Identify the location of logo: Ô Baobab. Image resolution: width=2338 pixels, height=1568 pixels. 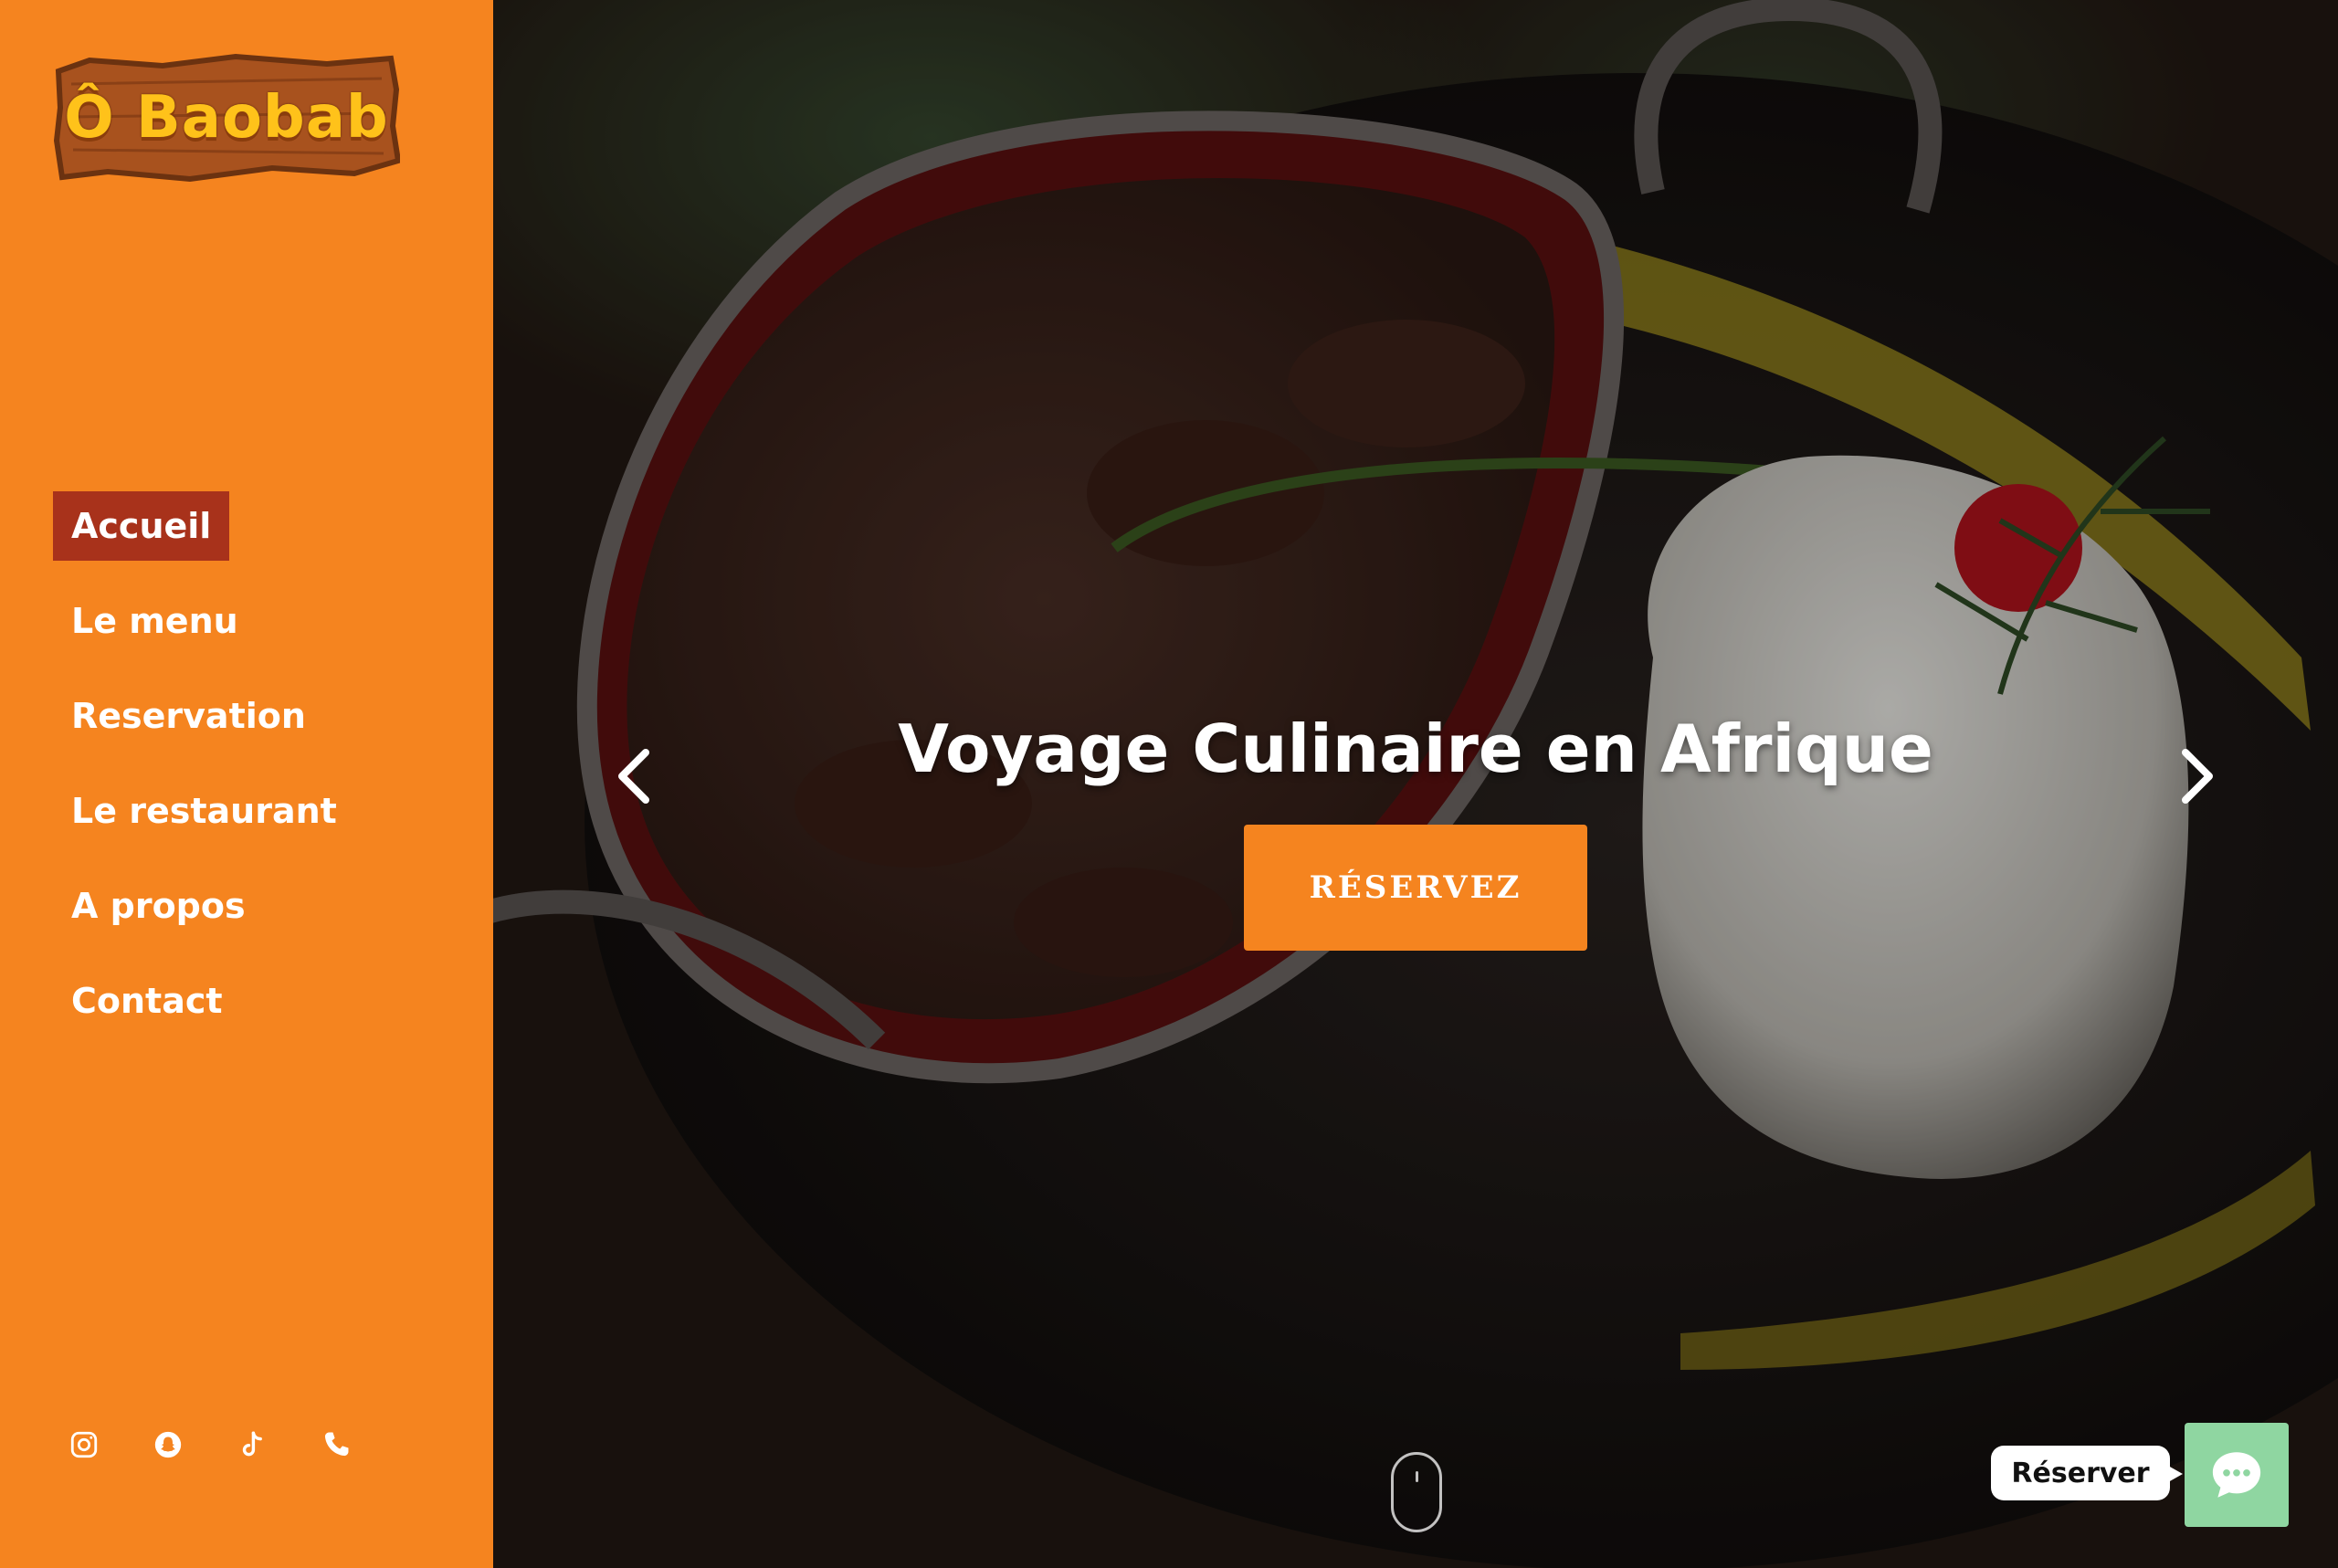
(226, 118).